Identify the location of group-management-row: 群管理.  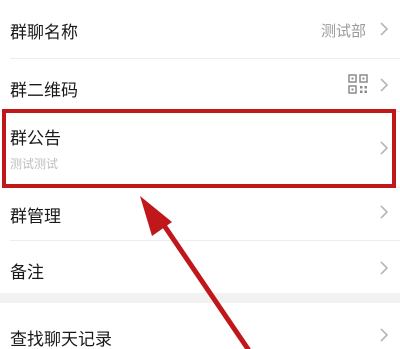
(200, 214).